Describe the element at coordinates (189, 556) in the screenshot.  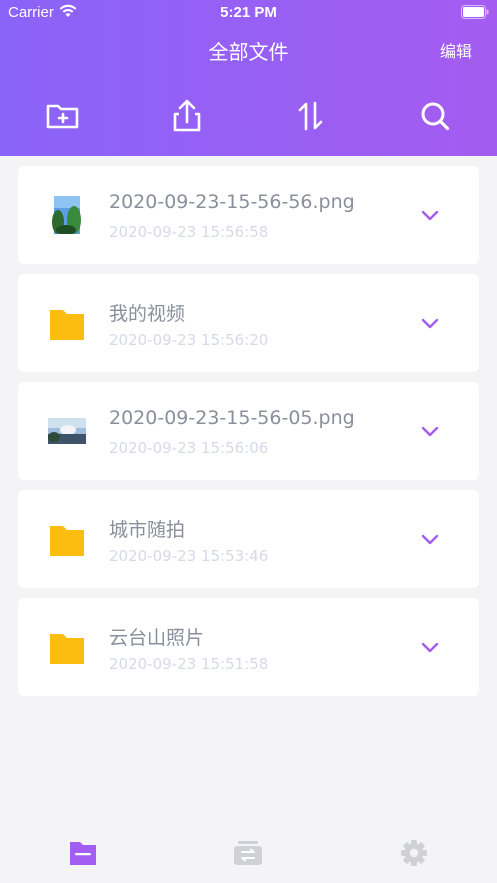
I see `file-date: 2020-09-23 15:53:46` at that location.